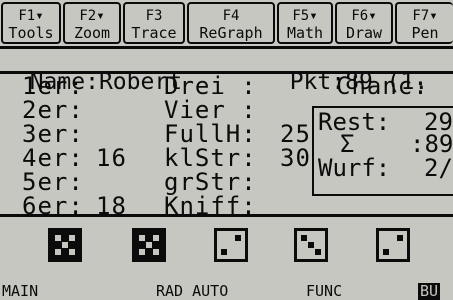 This screenshot has height=300, width=453. I want to click on f2-key-label: F2▾, so click(92, 16).